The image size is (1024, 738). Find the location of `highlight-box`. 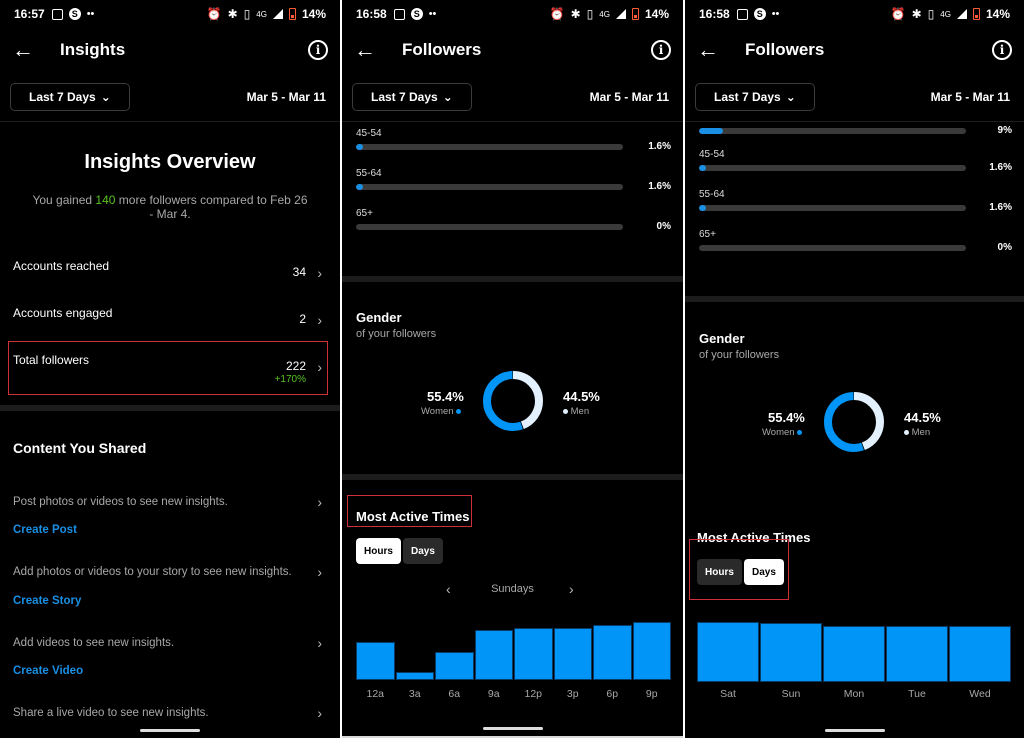

highlight-box is located at coordinates (168, 368).